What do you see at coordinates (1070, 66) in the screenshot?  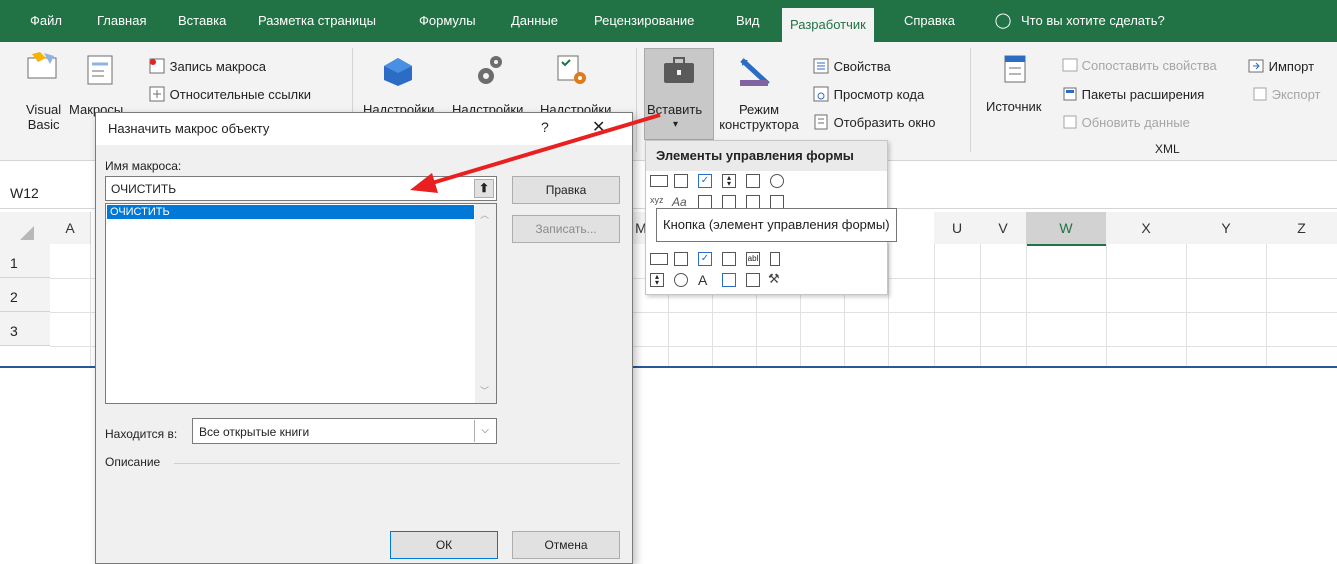 I see `map-properties-icon` at bounding box center [1070, 66].